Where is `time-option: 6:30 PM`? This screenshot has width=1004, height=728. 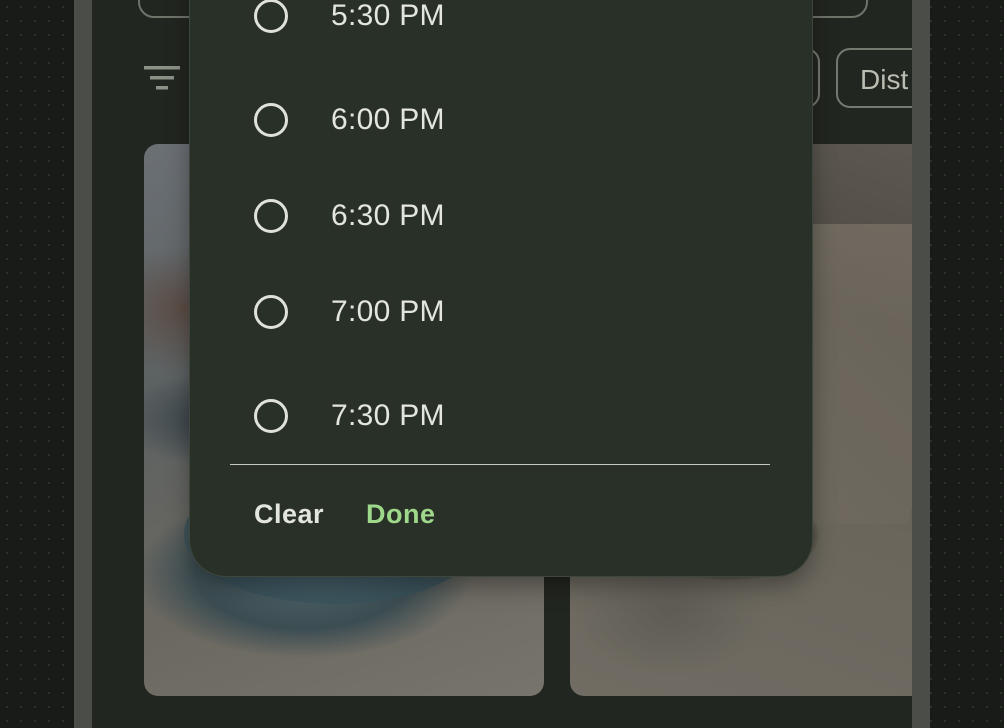
time-option: 6:30 PM is located at coordinates (504, 216).